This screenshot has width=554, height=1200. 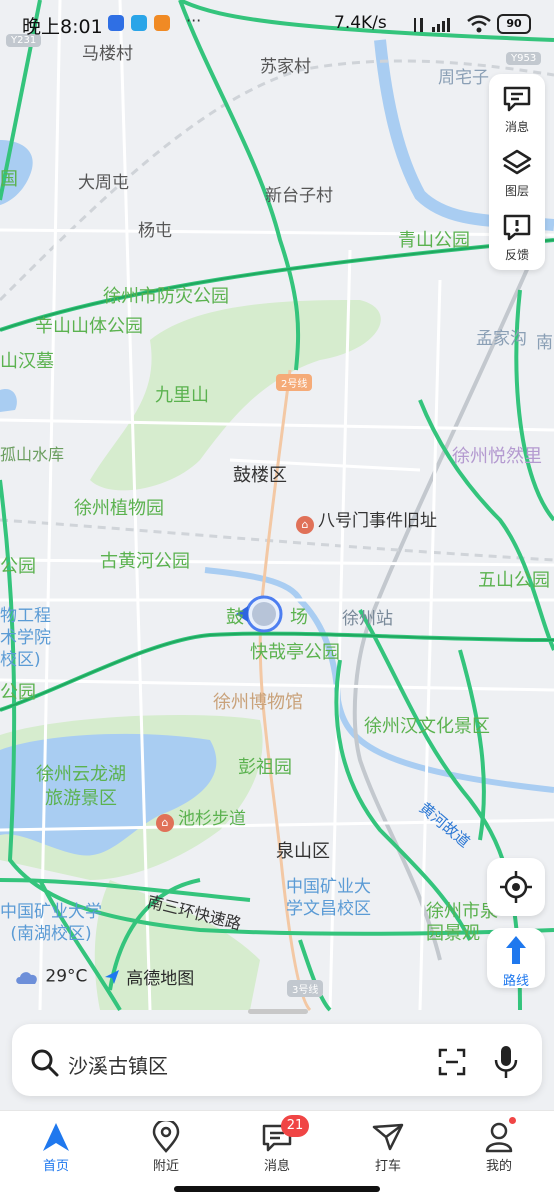 I want to click on map-label: 孤山水库, so click(x=32, y=455).